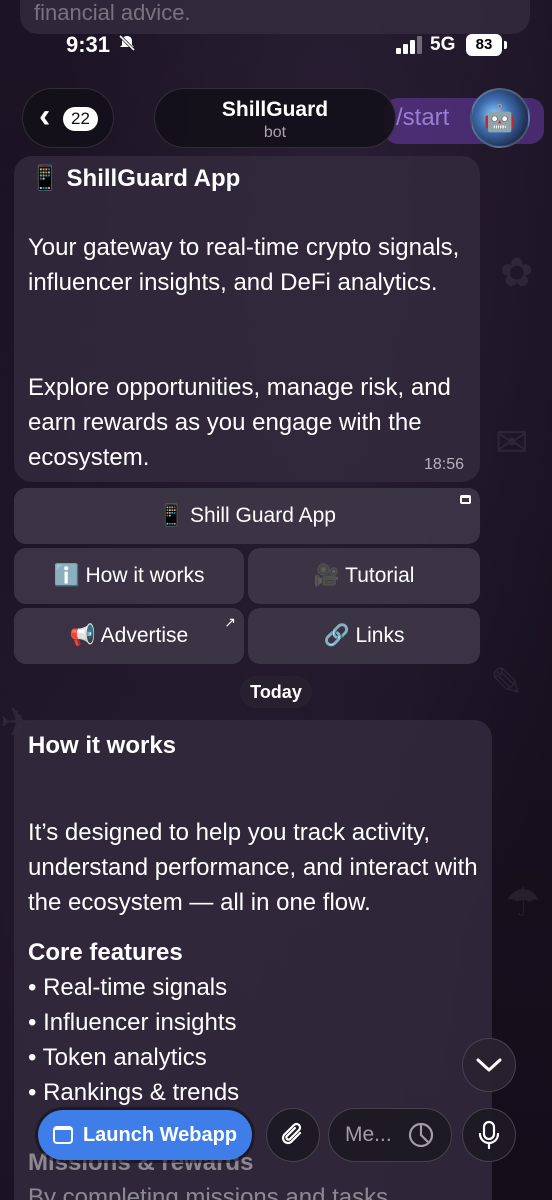  I want to click on message-heading: How it works, so click(102, 745).